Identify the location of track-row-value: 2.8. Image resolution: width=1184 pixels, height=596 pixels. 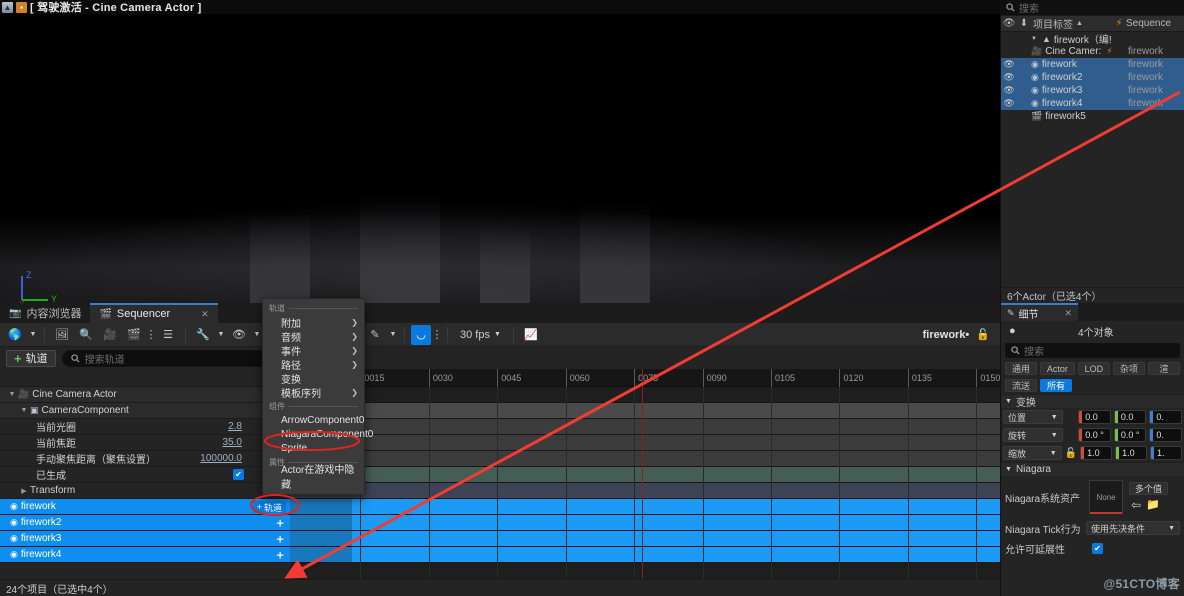
(235, 426).